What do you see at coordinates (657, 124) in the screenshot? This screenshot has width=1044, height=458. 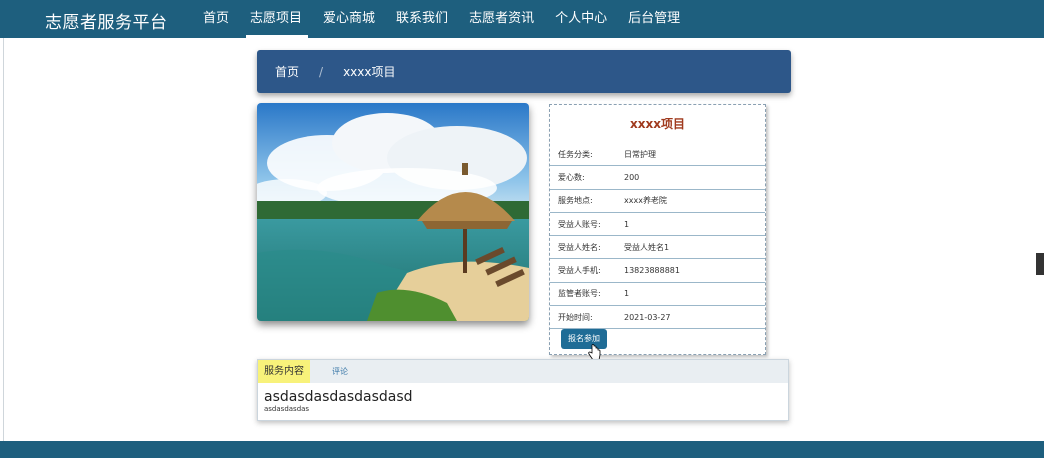 I see `project-title: xxxx项目` at bounding box center [657, 124].